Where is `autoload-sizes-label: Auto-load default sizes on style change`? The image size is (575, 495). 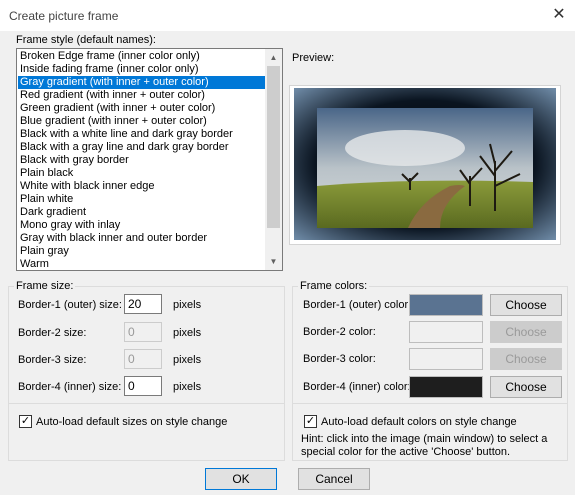
autoload-sizes-label: Auto-load default sizes on style change is located at coordinates (132, 422).